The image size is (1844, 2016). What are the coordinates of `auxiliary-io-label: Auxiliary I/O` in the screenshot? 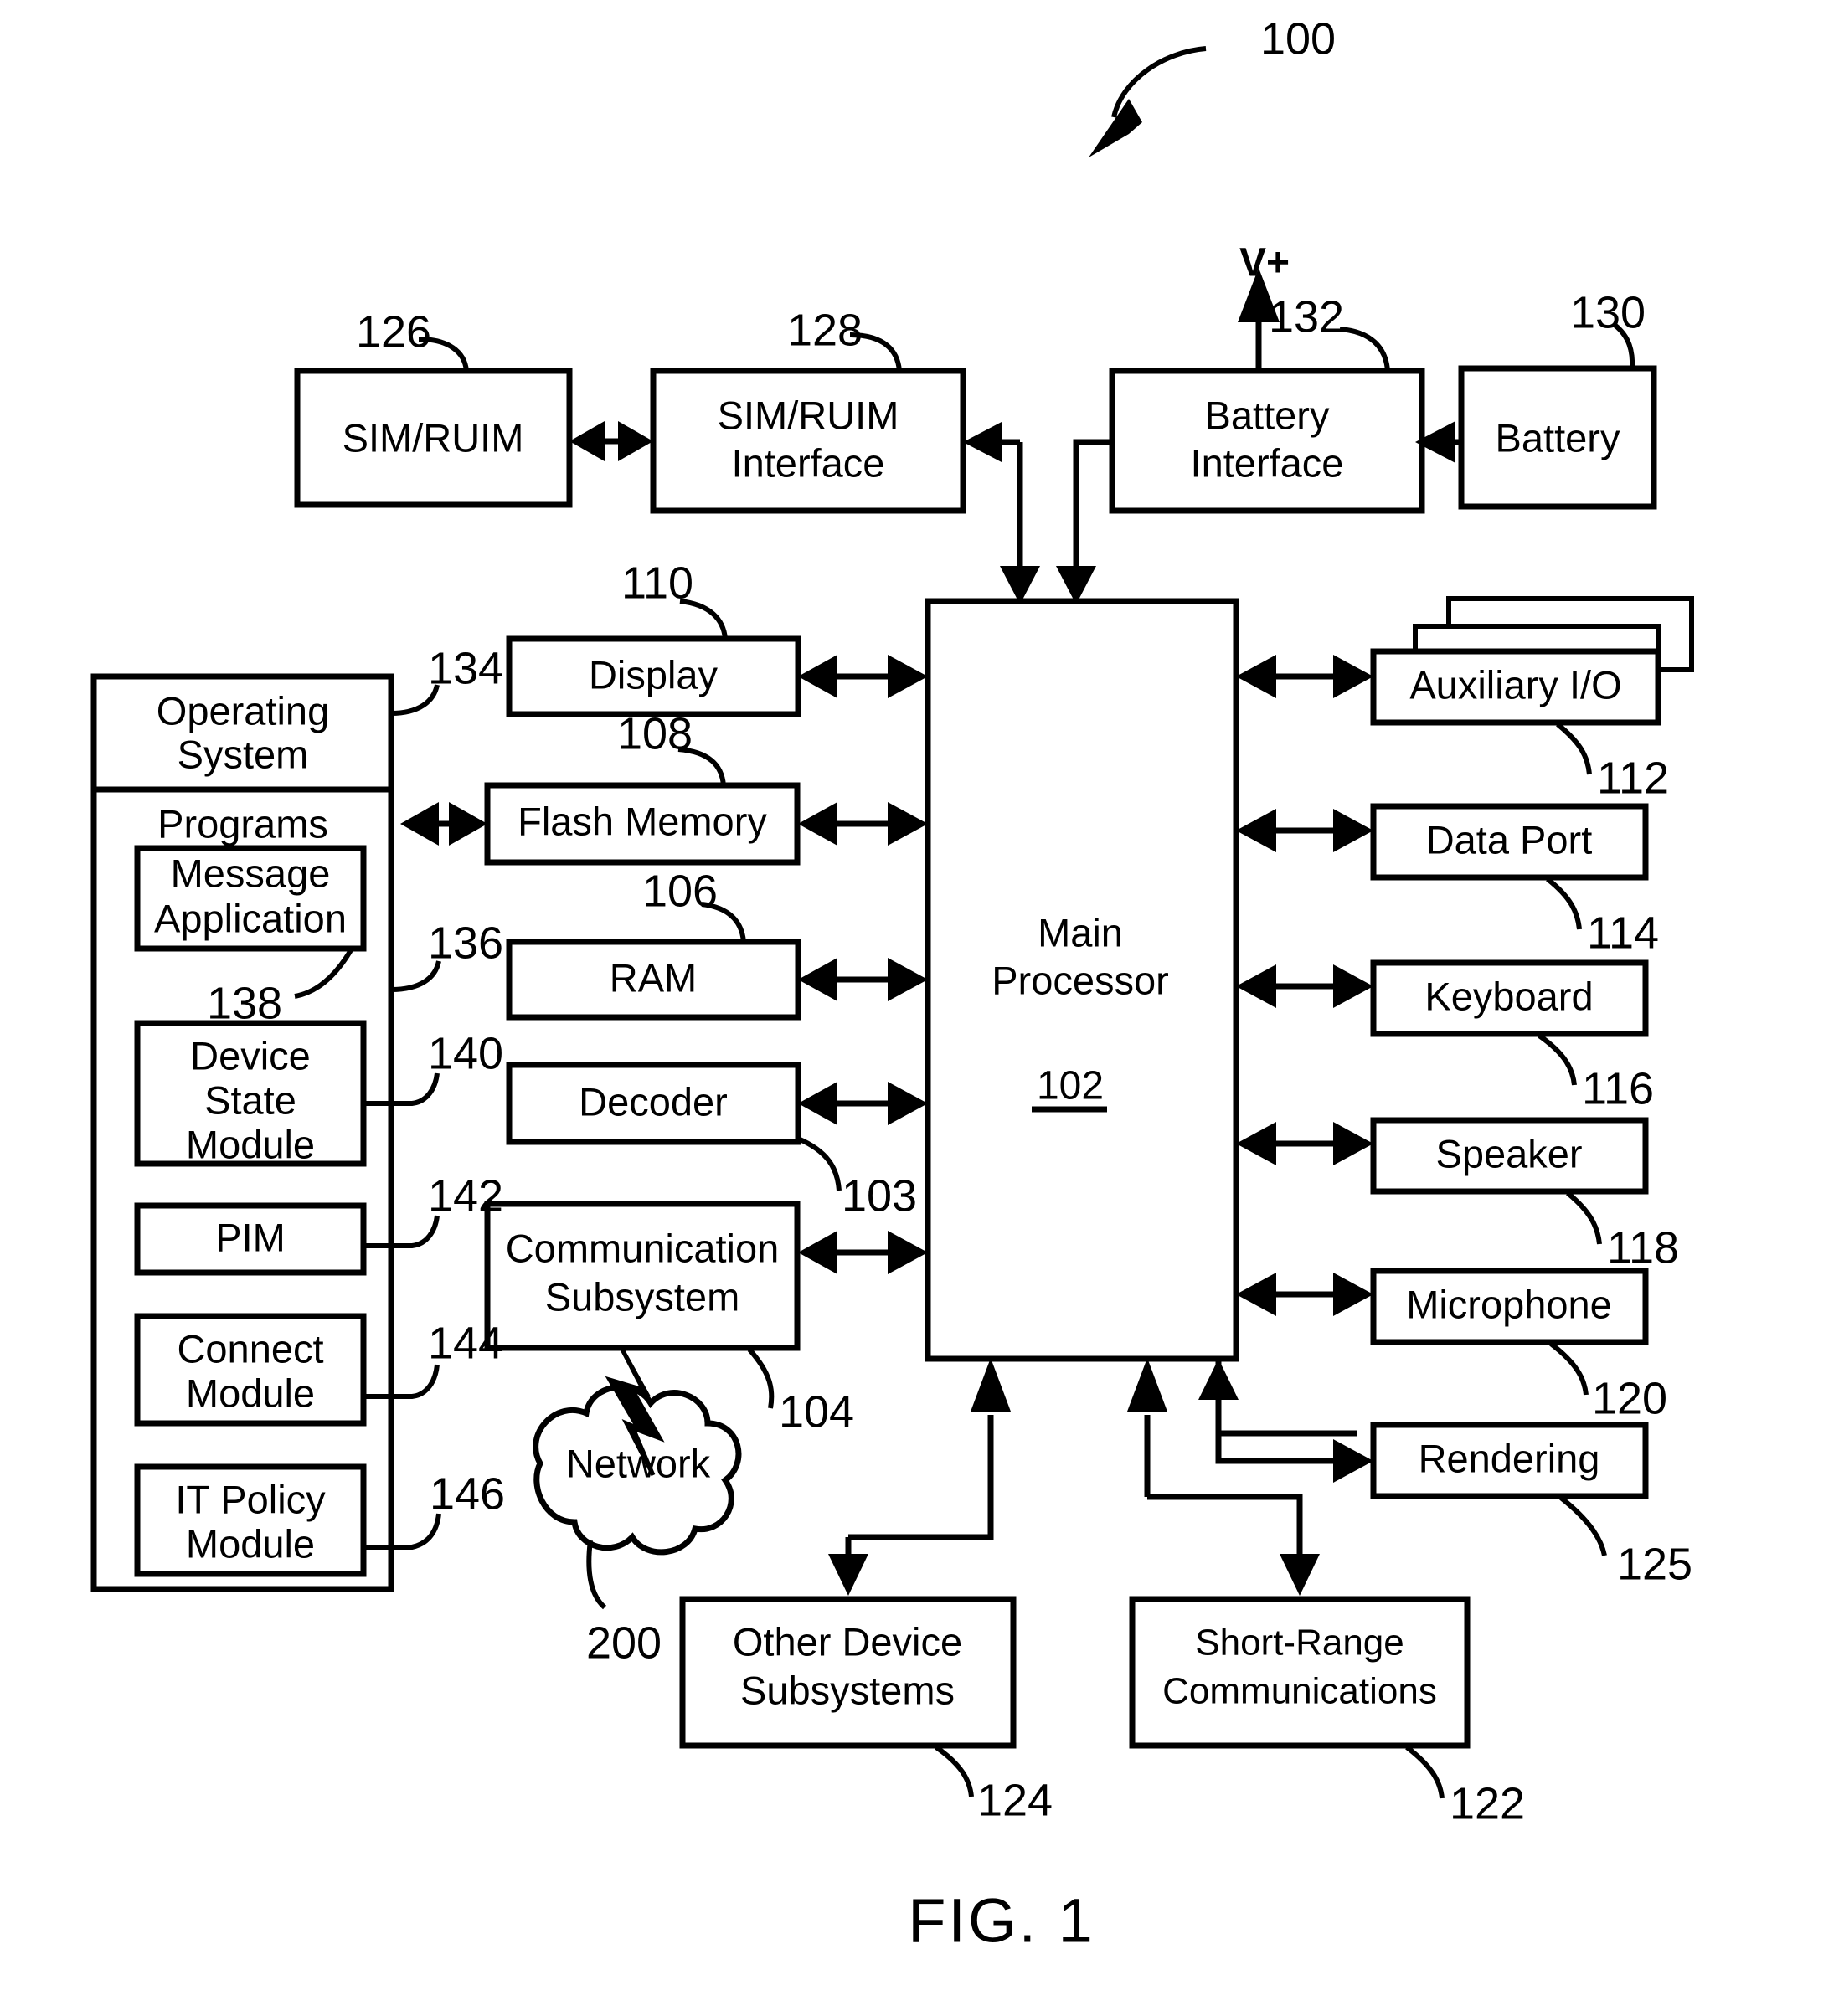 It's located at (1515, 684).